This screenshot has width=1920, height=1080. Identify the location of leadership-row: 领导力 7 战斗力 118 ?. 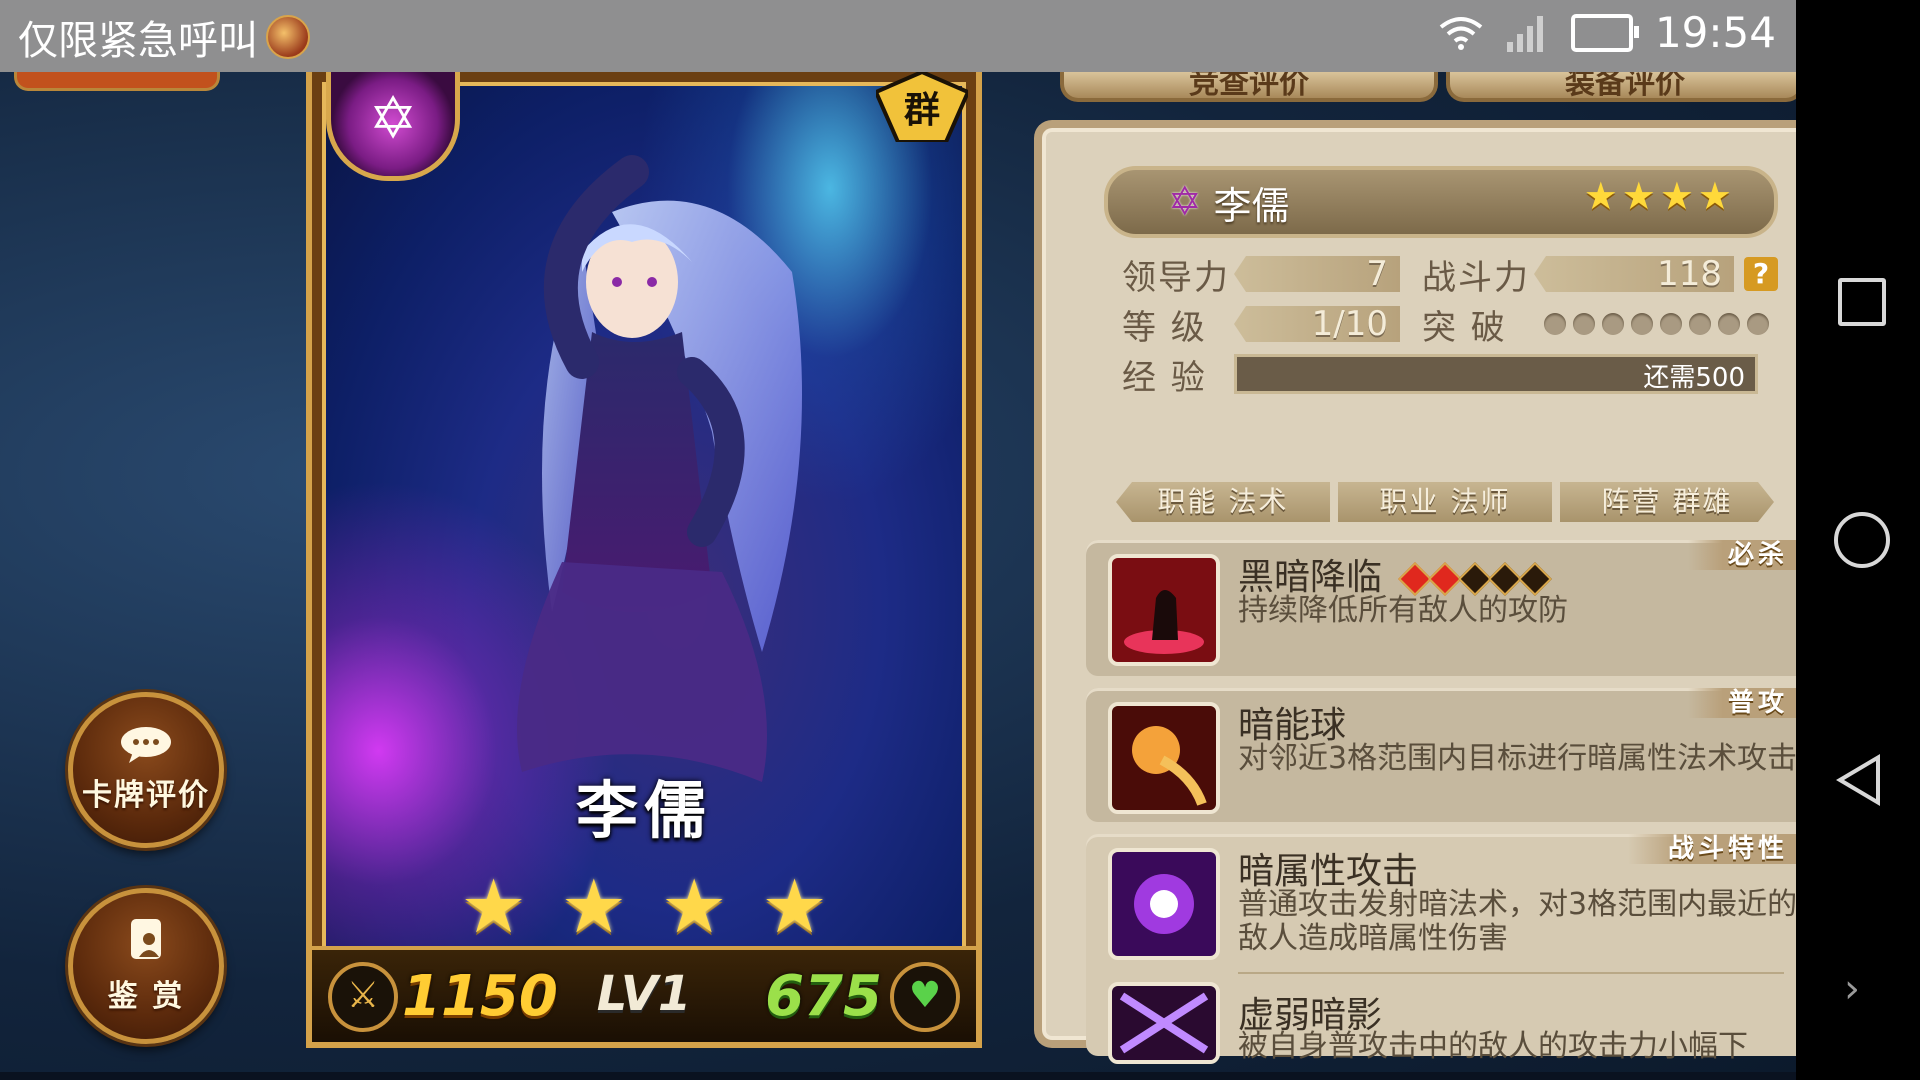
(1450, 275).